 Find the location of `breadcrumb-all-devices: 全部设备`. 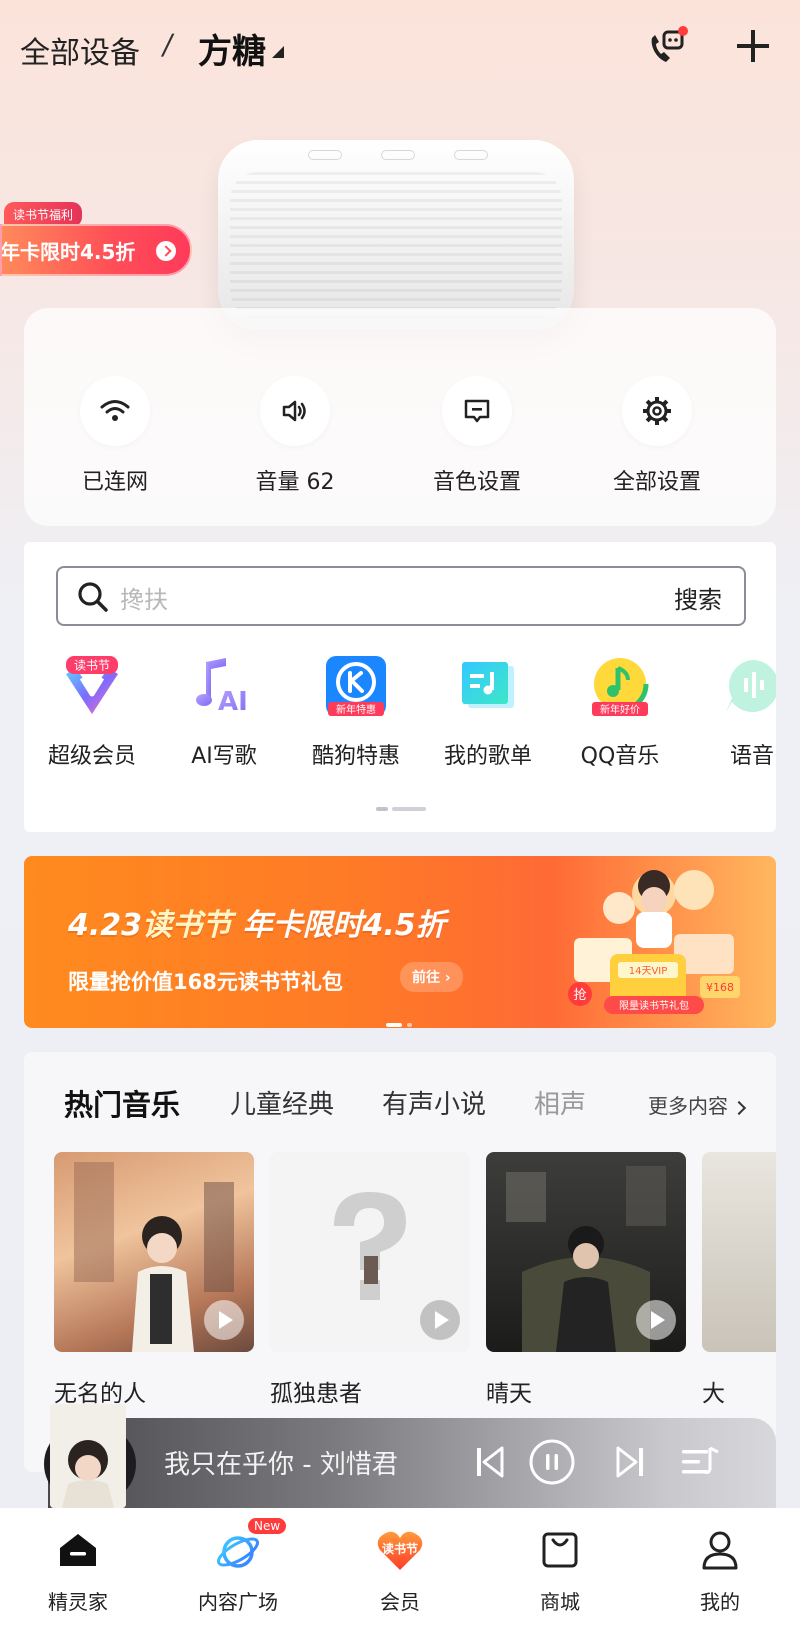

breadcrumb-all-devices: 全部设备 is located at coordinates (80, 50).